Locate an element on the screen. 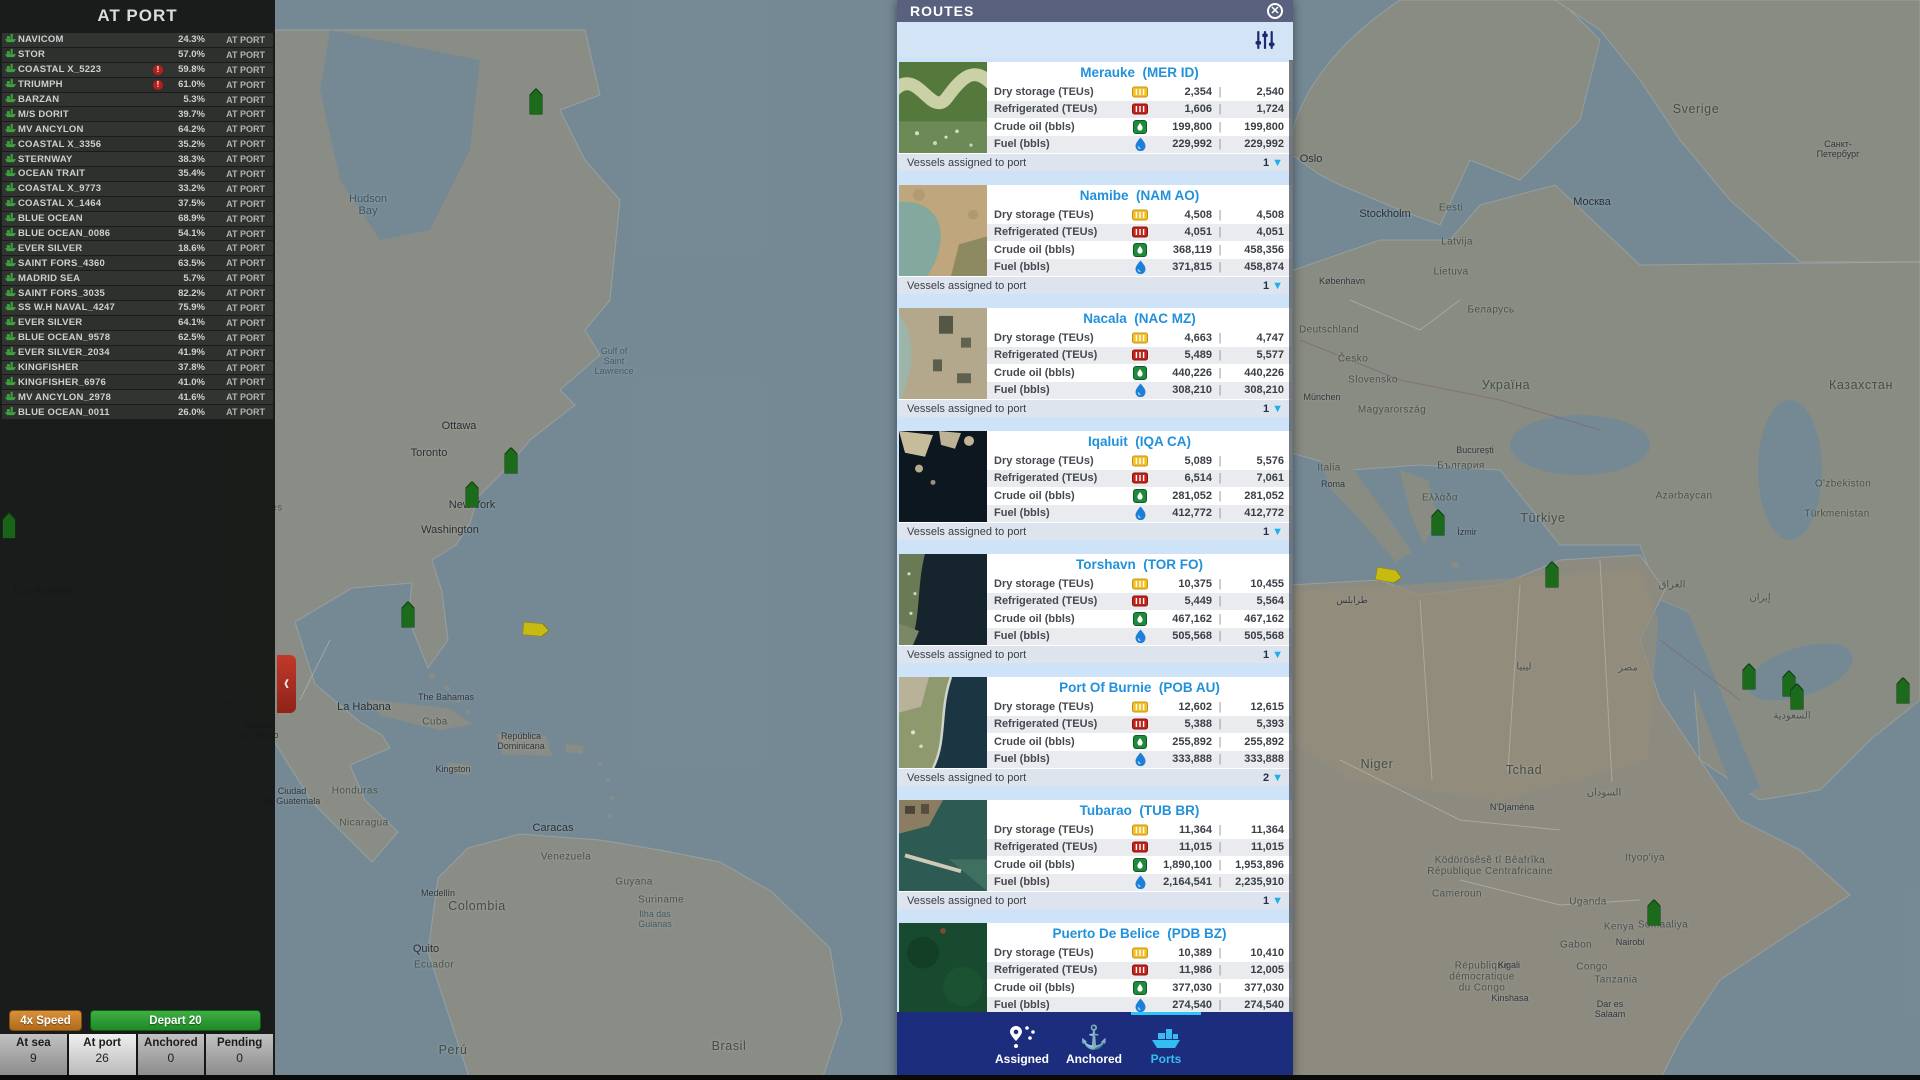  map-label: Türkiye is located at coordinates (1543, 518).